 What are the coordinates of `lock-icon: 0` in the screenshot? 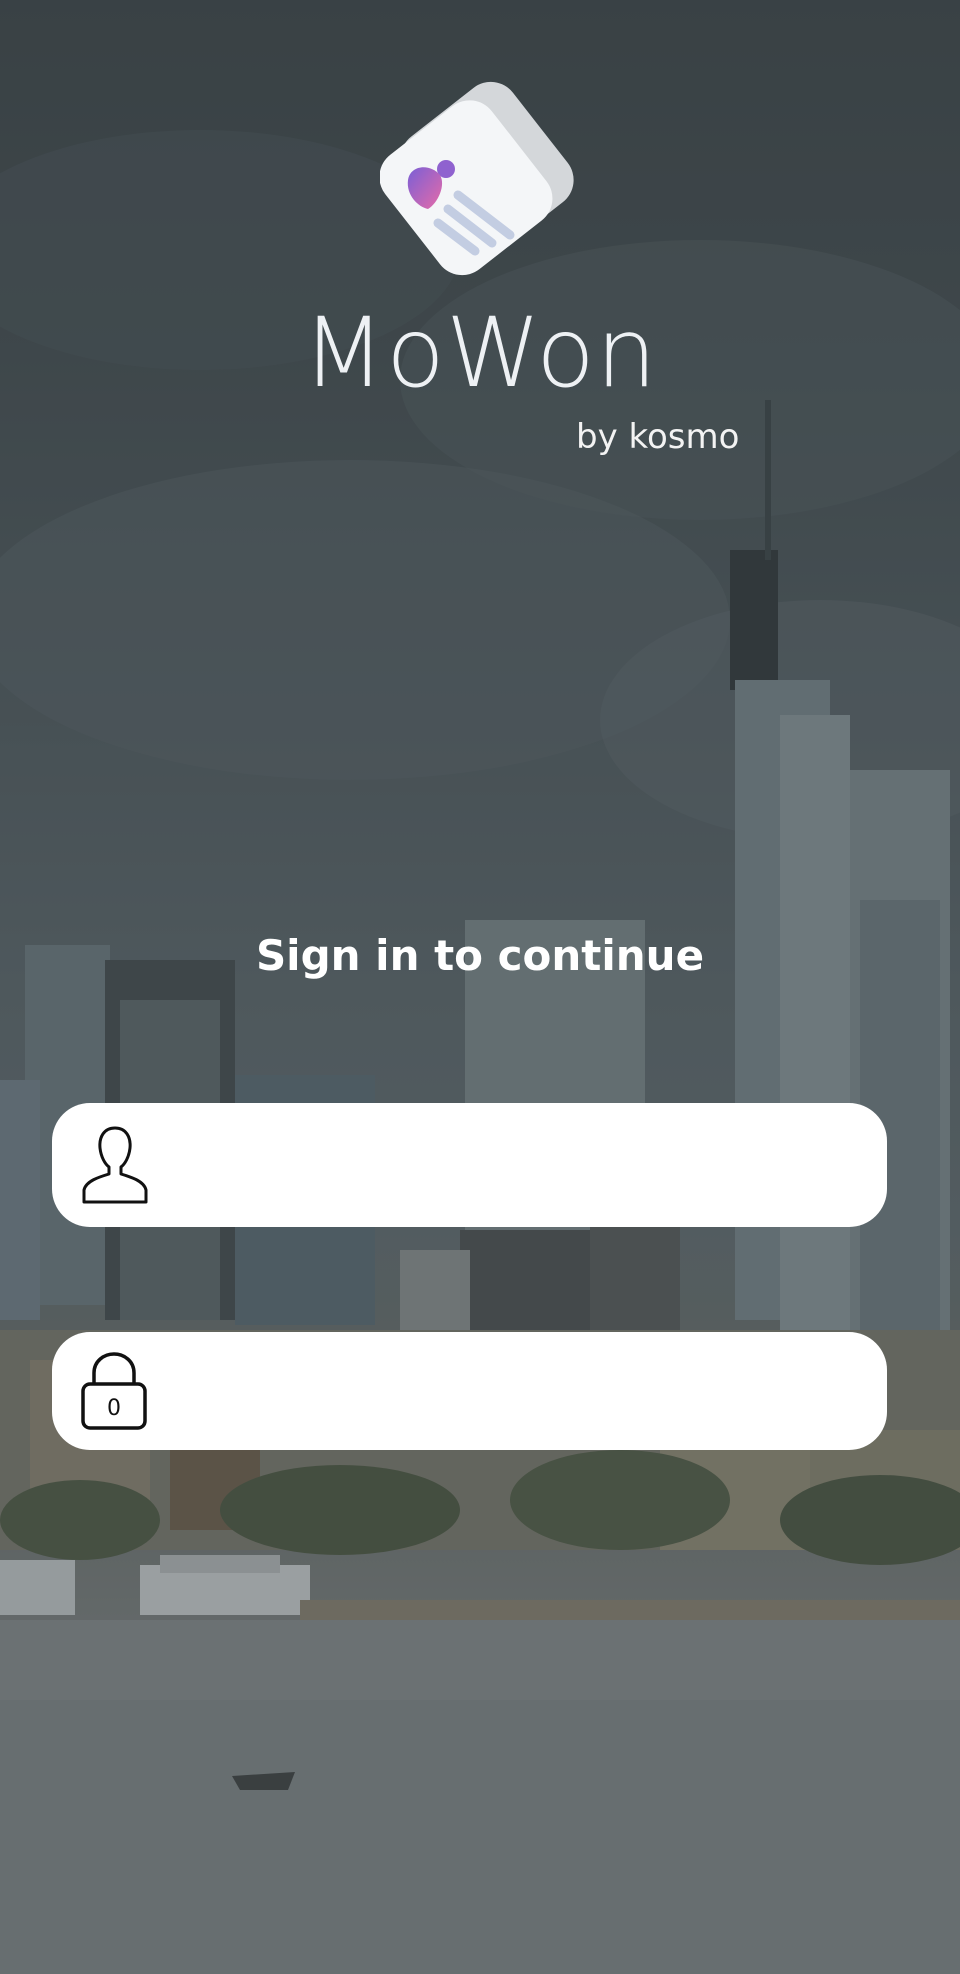 It's located at (114, 1391).